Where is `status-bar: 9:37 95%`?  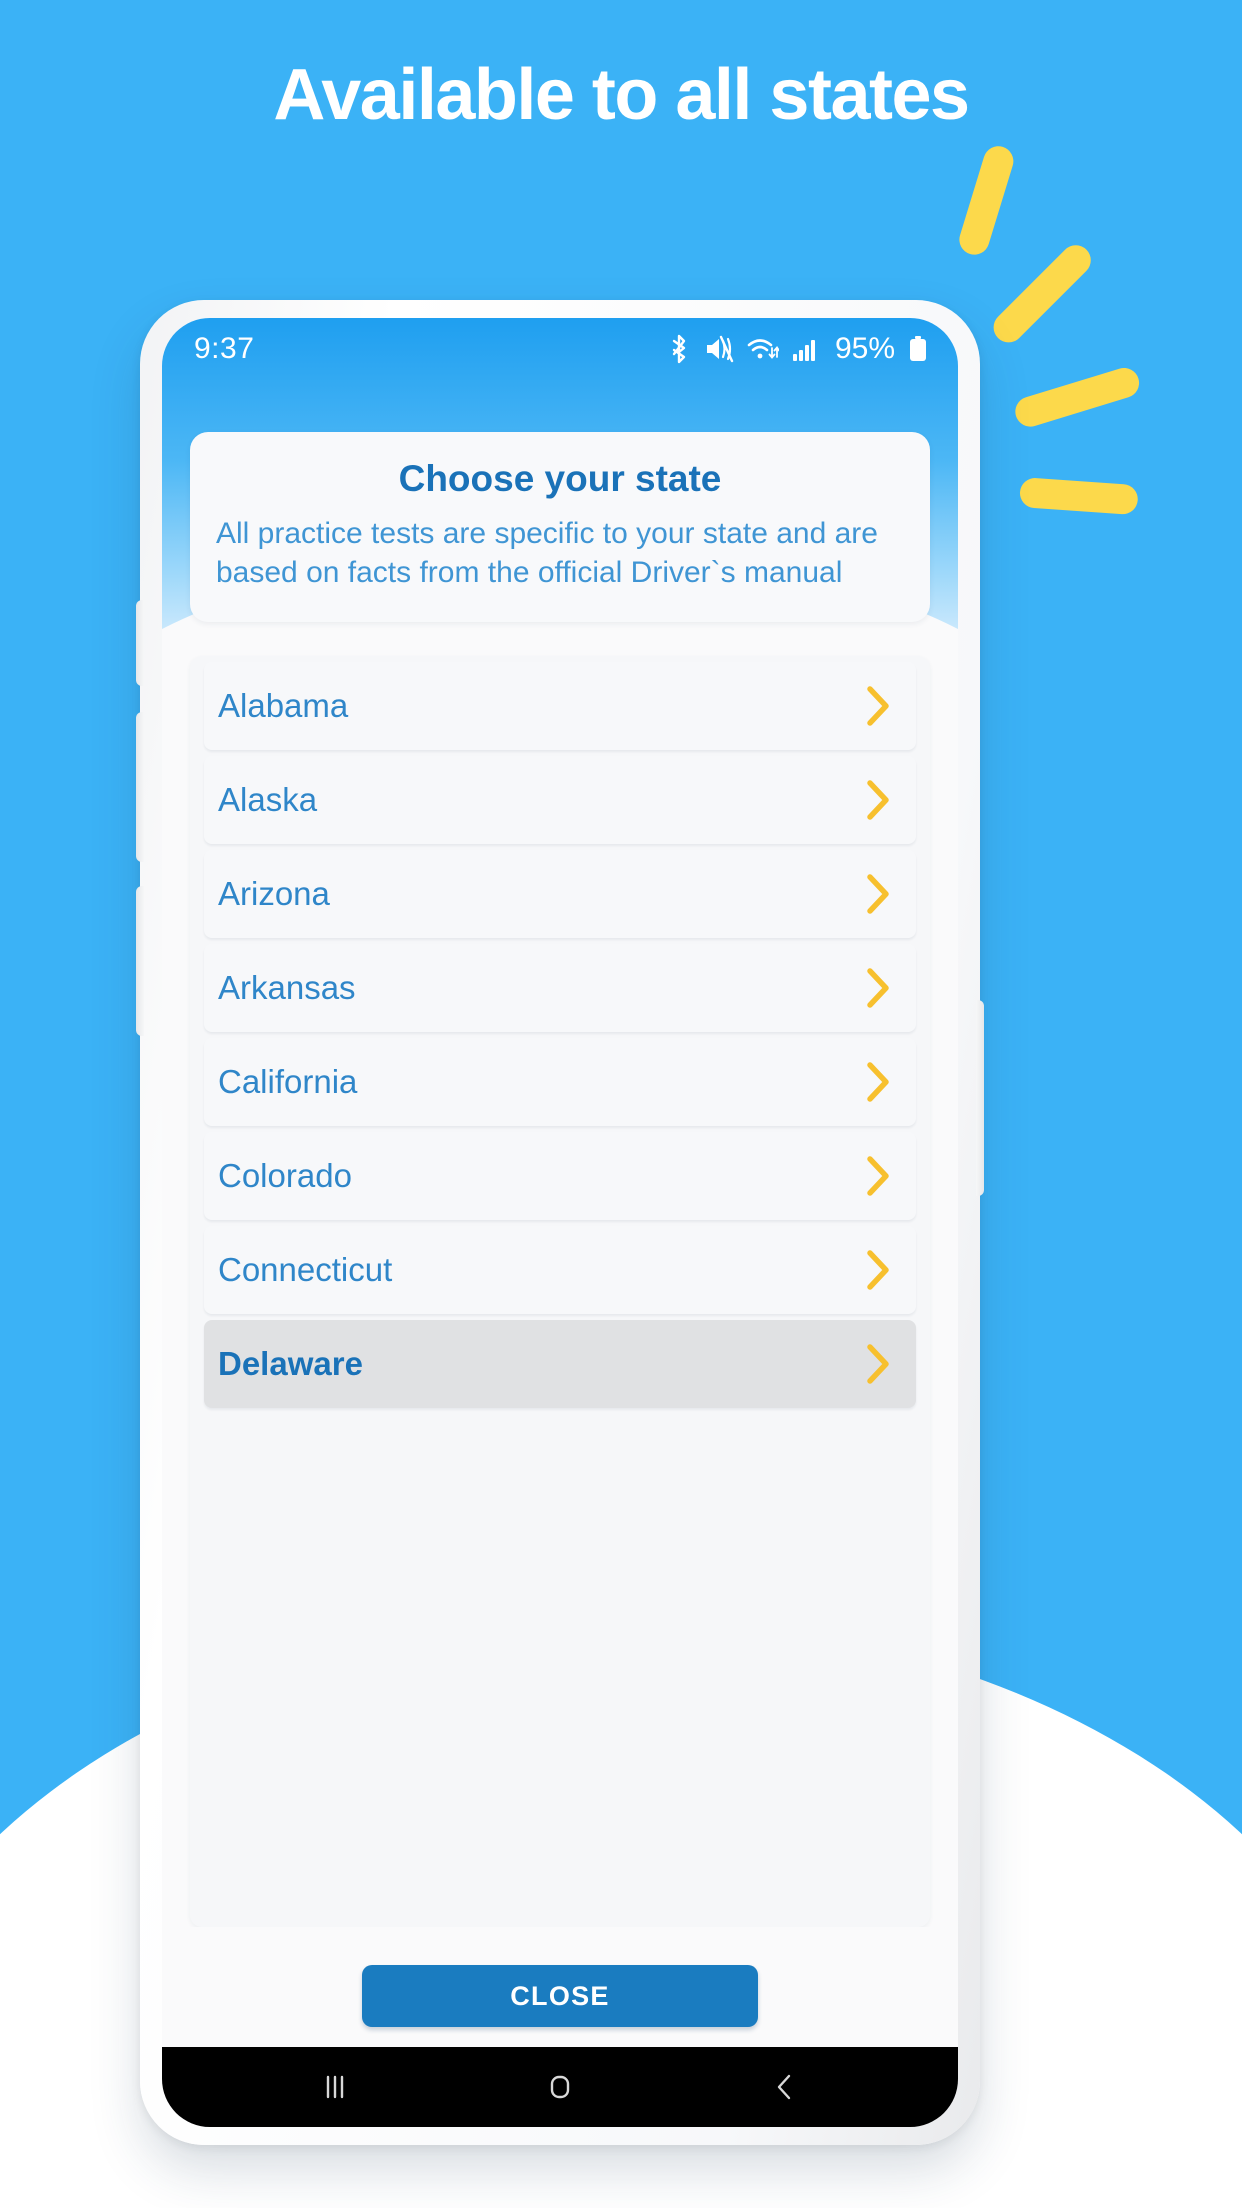
status-bar: 9:37 95% is located at coordinates (560, 349).